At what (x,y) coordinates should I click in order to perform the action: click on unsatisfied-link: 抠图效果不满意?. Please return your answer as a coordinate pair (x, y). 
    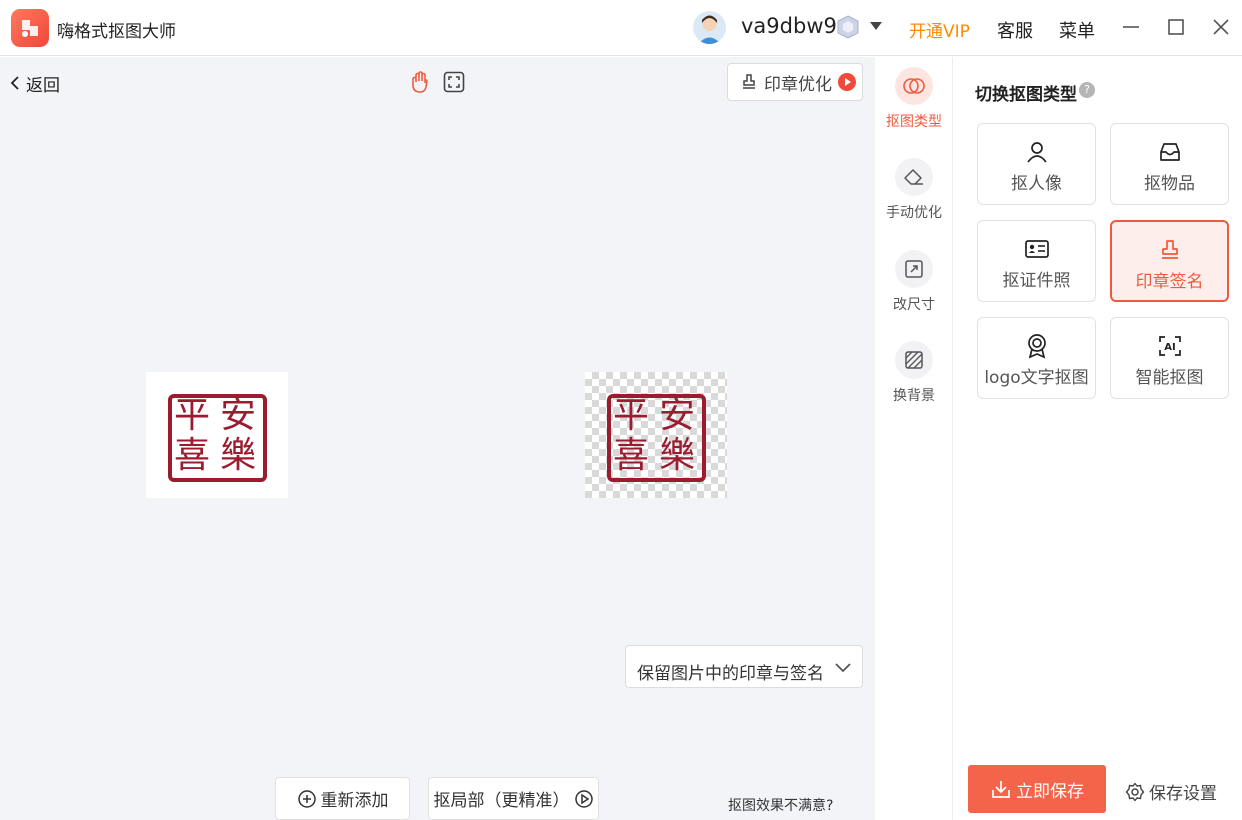
    Looking at the image, I should click on (780, 805).